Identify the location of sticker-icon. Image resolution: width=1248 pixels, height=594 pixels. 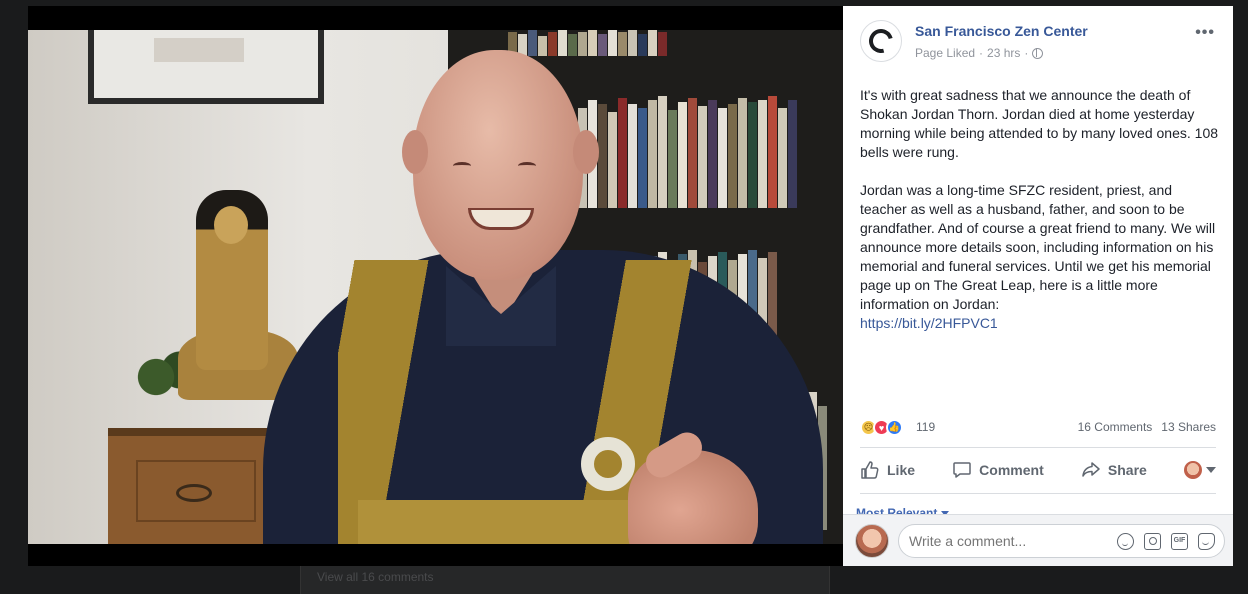
(1206, 541).